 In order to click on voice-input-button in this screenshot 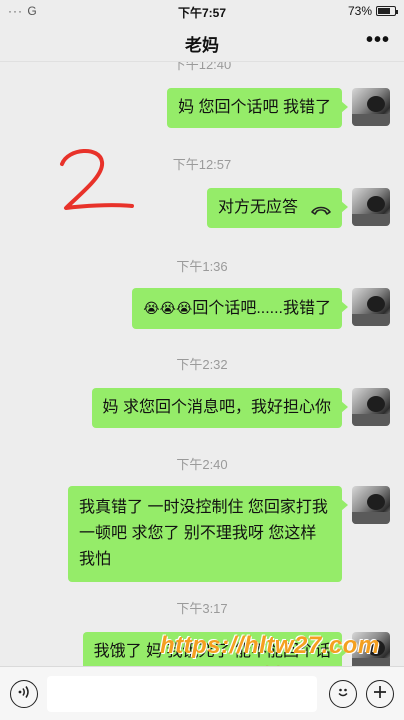, I will do `click(24, 694)`.